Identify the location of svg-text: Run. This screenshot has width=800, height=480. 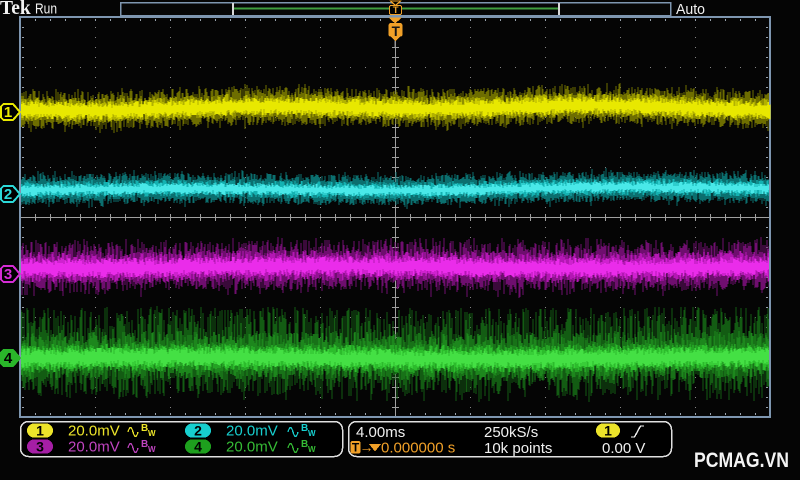
(46, 10).